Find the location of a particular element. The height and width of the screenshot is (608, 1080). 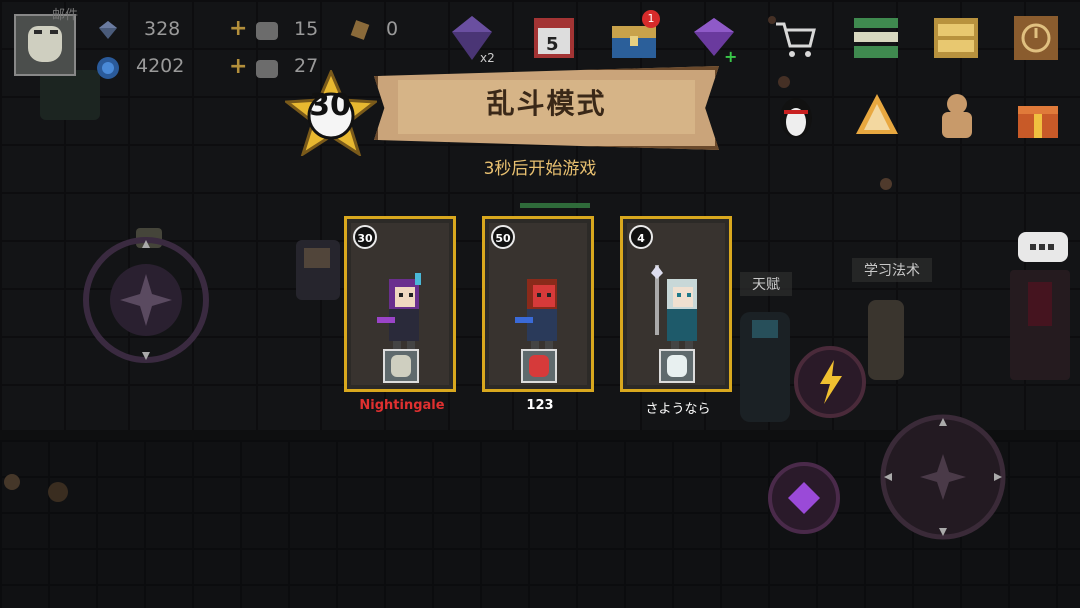

coin-count: 4202 is located at coordinates (160, 66).